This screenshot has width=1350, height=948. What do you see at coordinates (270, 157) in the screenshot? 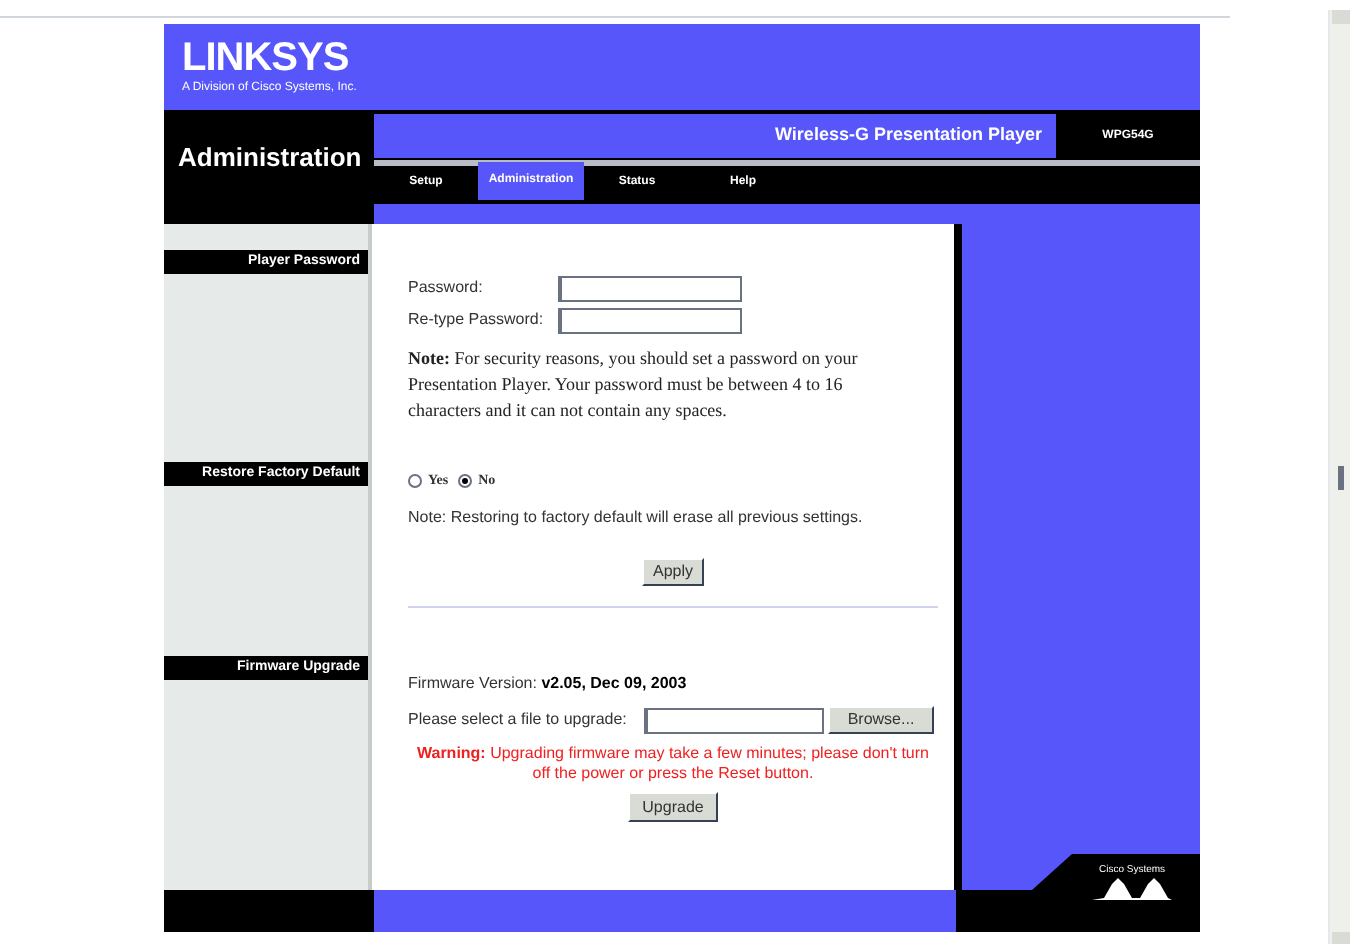
I see `page-title: Administration` at bounding box center [270, 157].